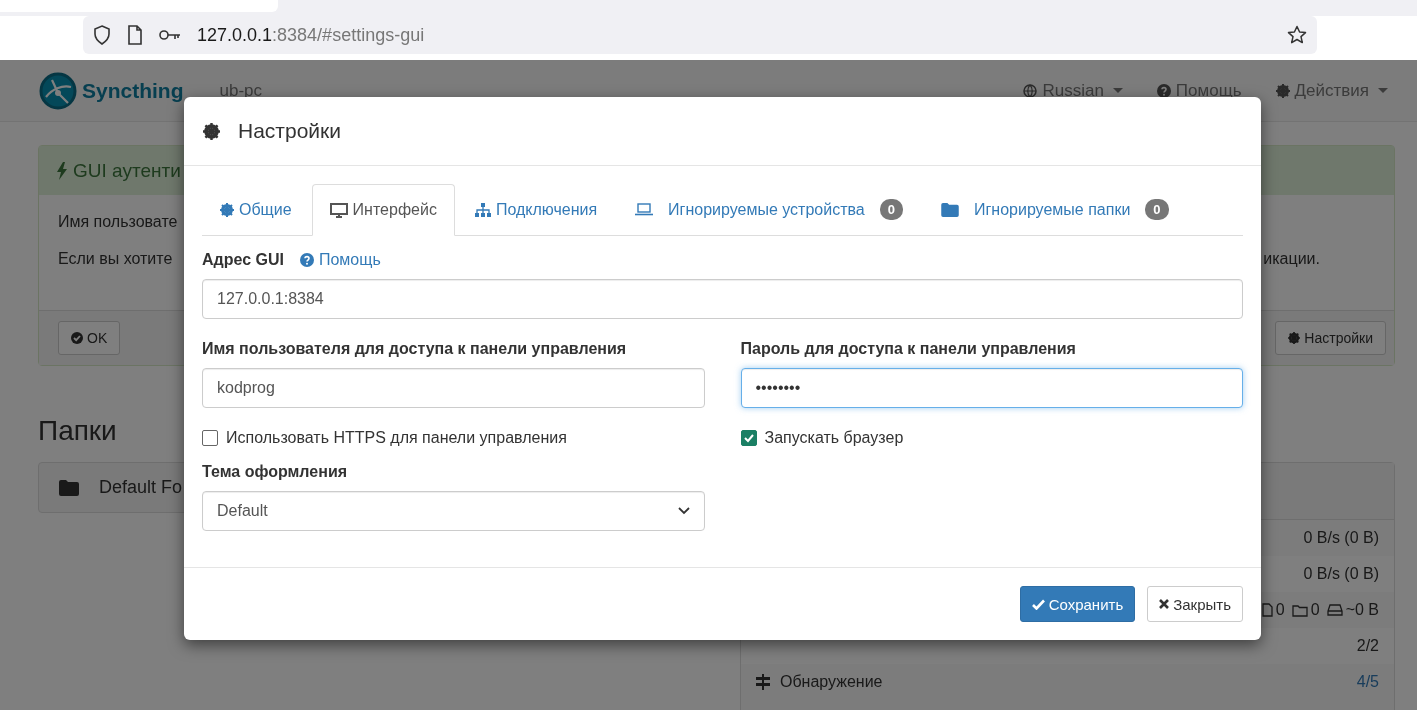 This screenshot has height=710, width=1417. I want to click on device-name: ub-pc, so click(241, 90).